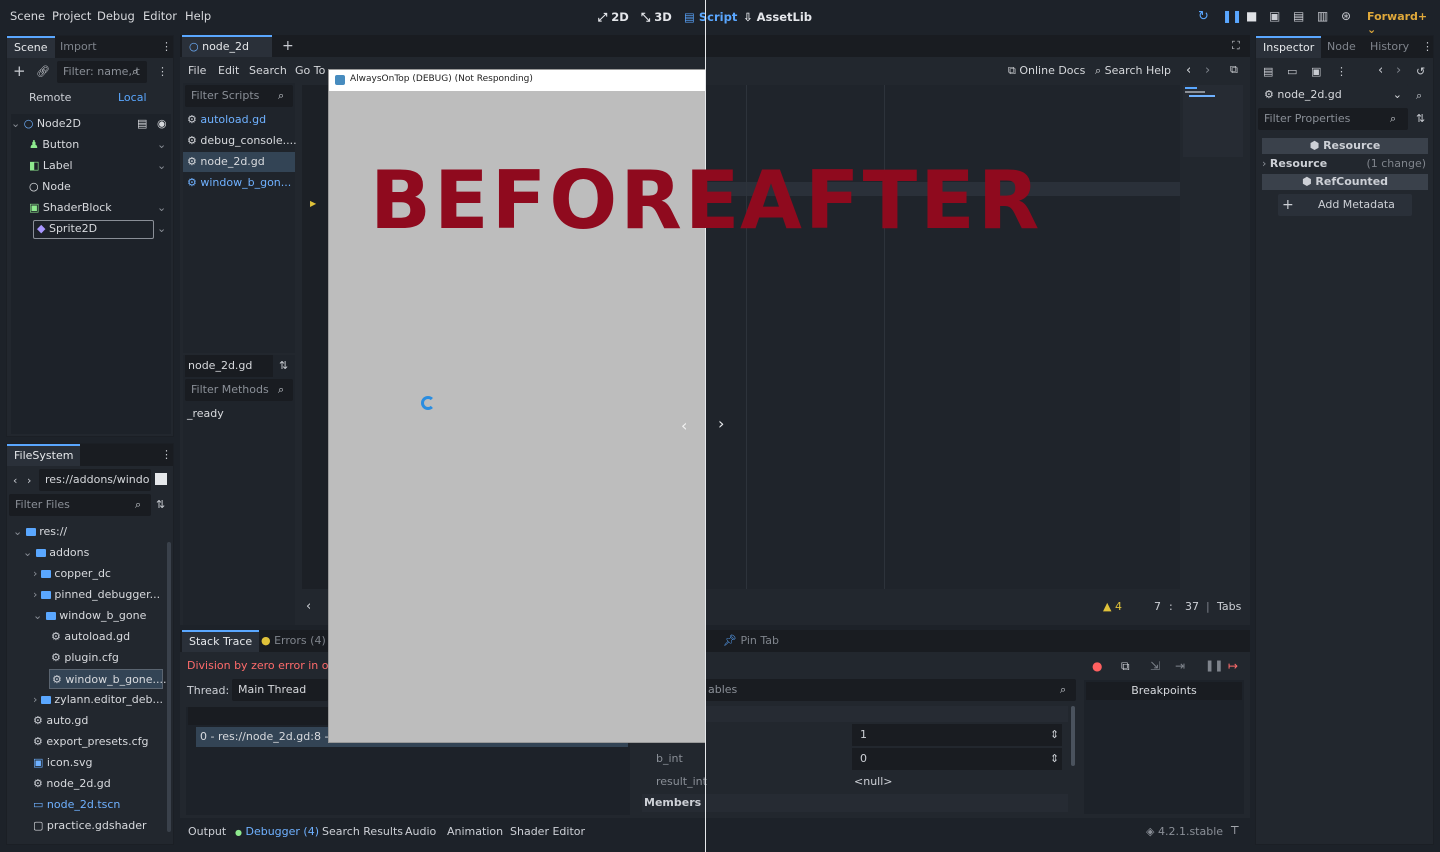  What do you see at coordinates (862, 782) in the screenshot?
I see `var-row: result_int <null>` at bounding box center [862, 782].